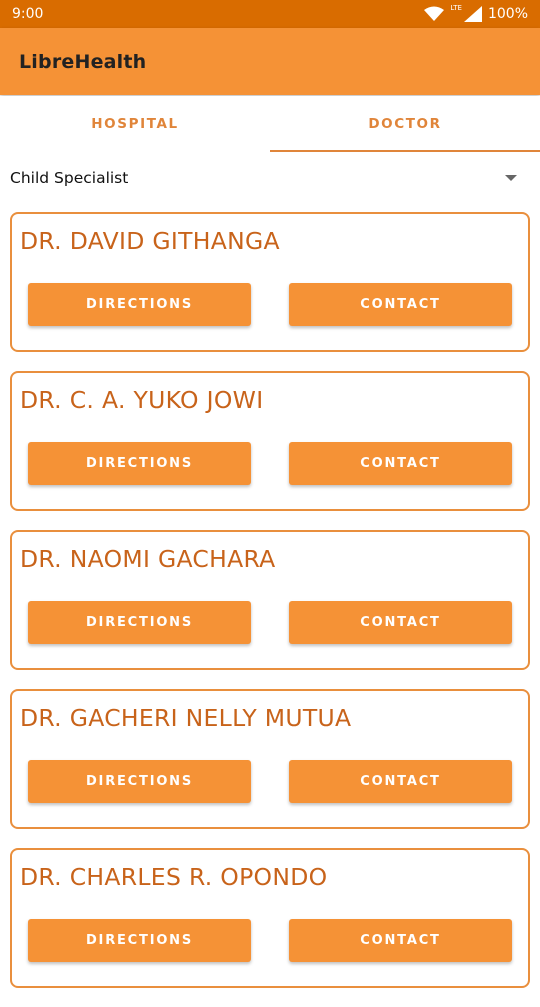 Image resolution: width=540 pixels, height=1007 pixels. I want to click on doctor-card: DR. DAVID GITHANGA DIRECTIONS CONTACT, so click(270, 282).